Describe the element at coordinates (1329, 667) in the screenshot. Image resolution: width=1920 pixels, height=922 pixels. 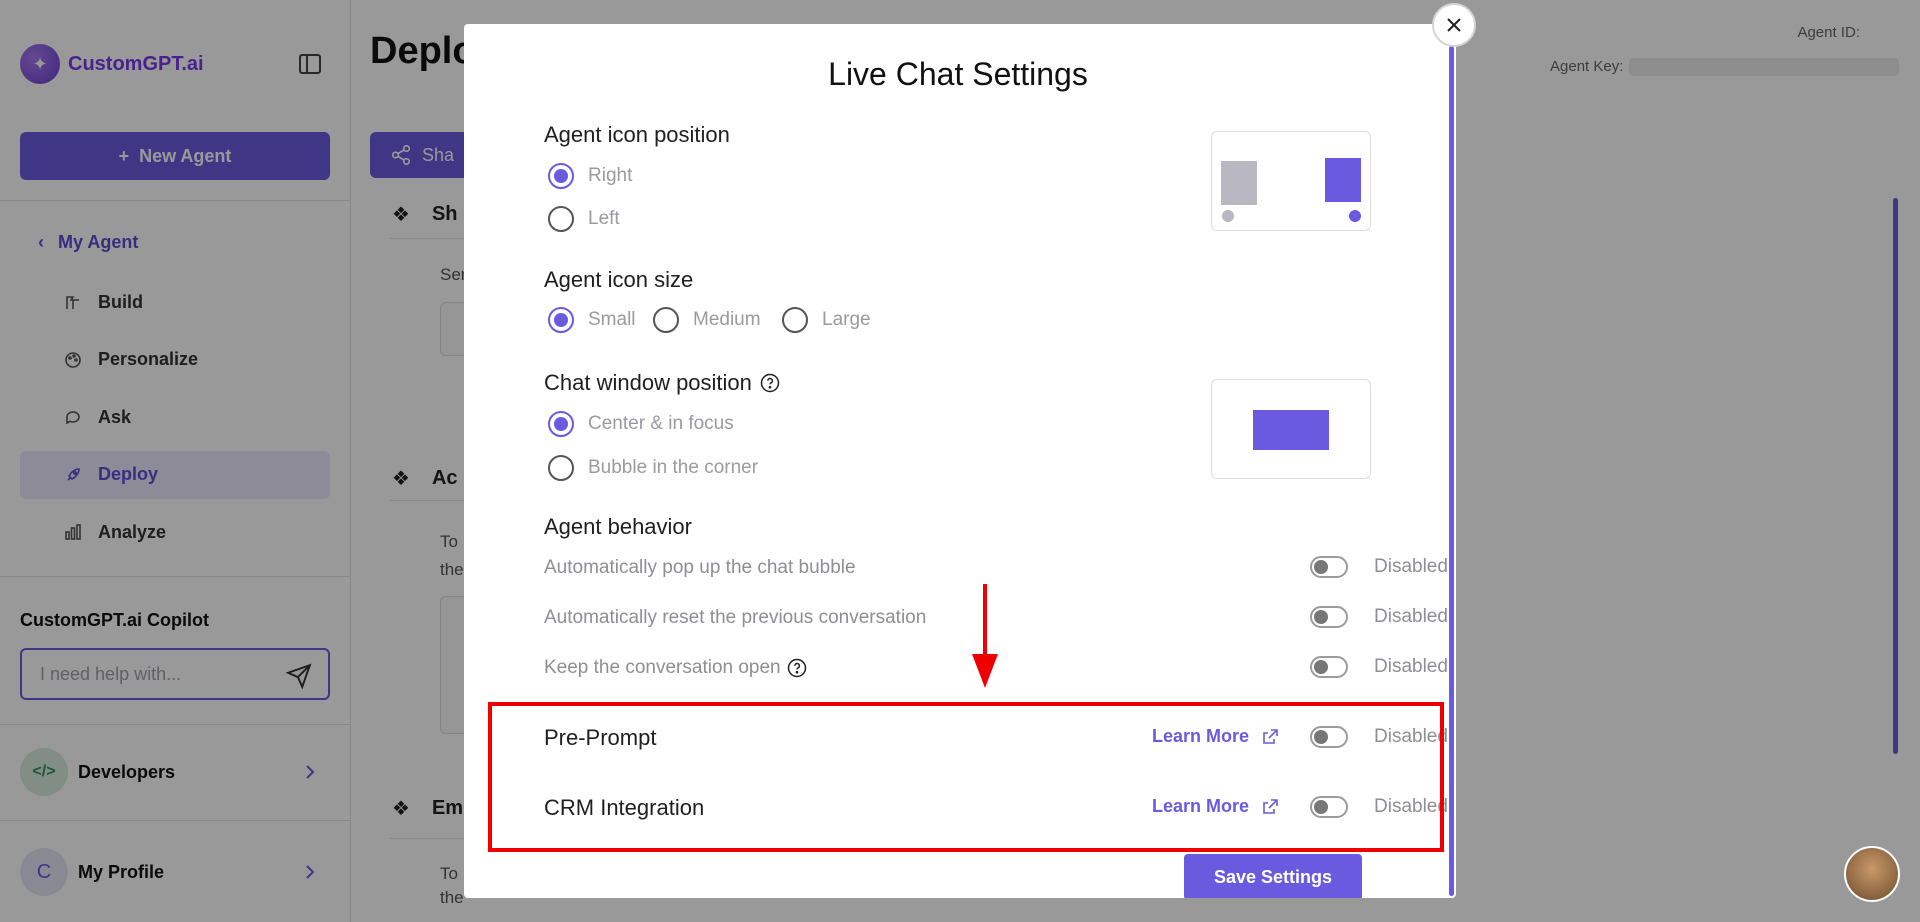
I see `keep-open-toggle` at that location.